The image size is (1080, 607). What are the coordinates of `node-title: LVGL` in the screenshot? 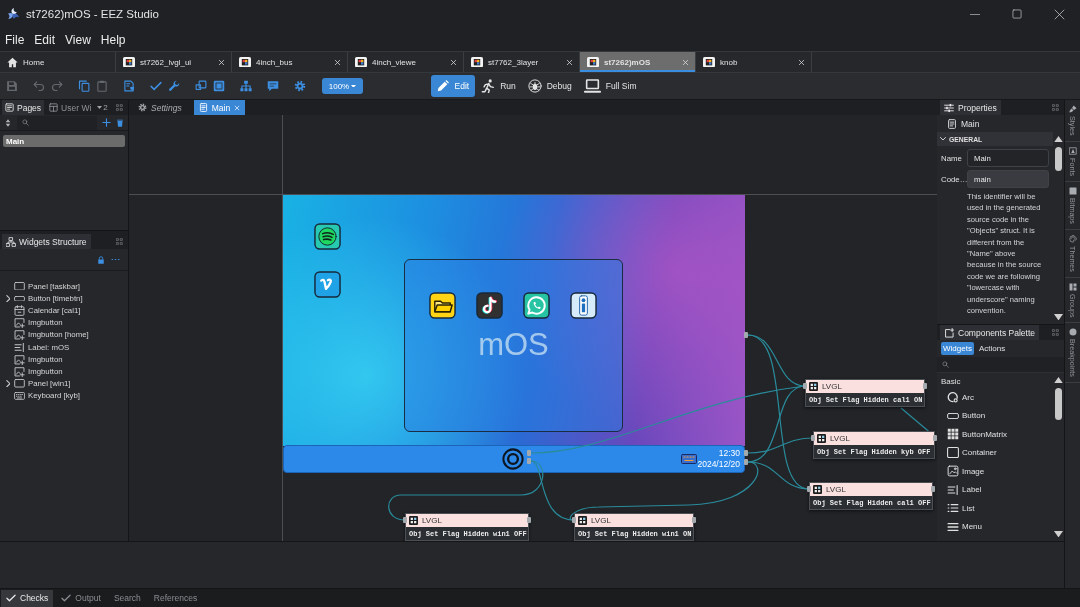 It's located at (832, 386).